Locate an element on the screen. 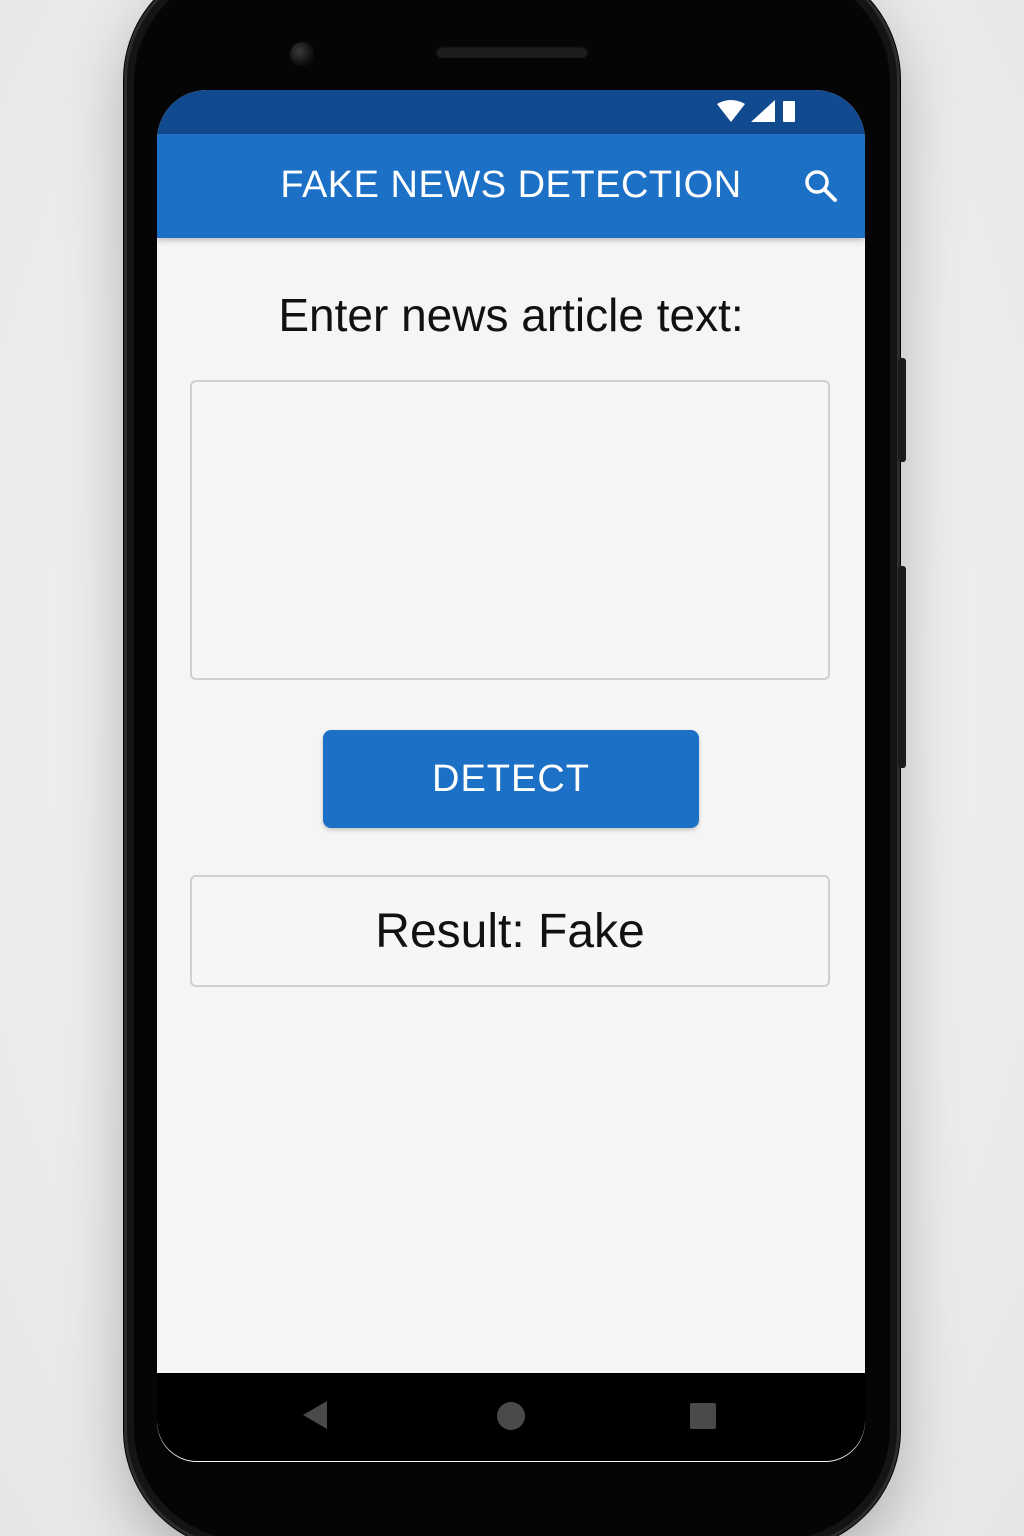  app-title: FAKE NEWS DETECTION is located at coordinates (511, 185).